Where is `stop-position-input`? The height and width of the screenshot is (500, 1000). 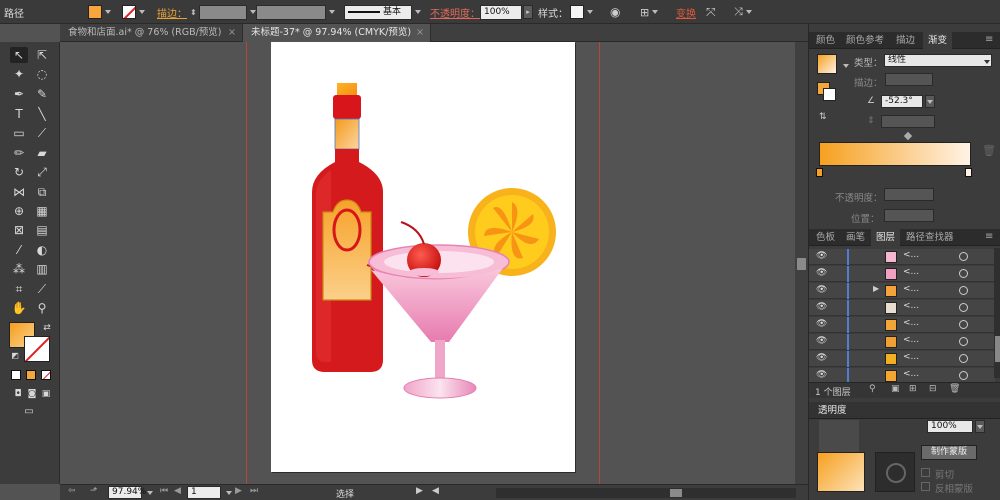 stop-position-input is located at coordinates (909, 215).